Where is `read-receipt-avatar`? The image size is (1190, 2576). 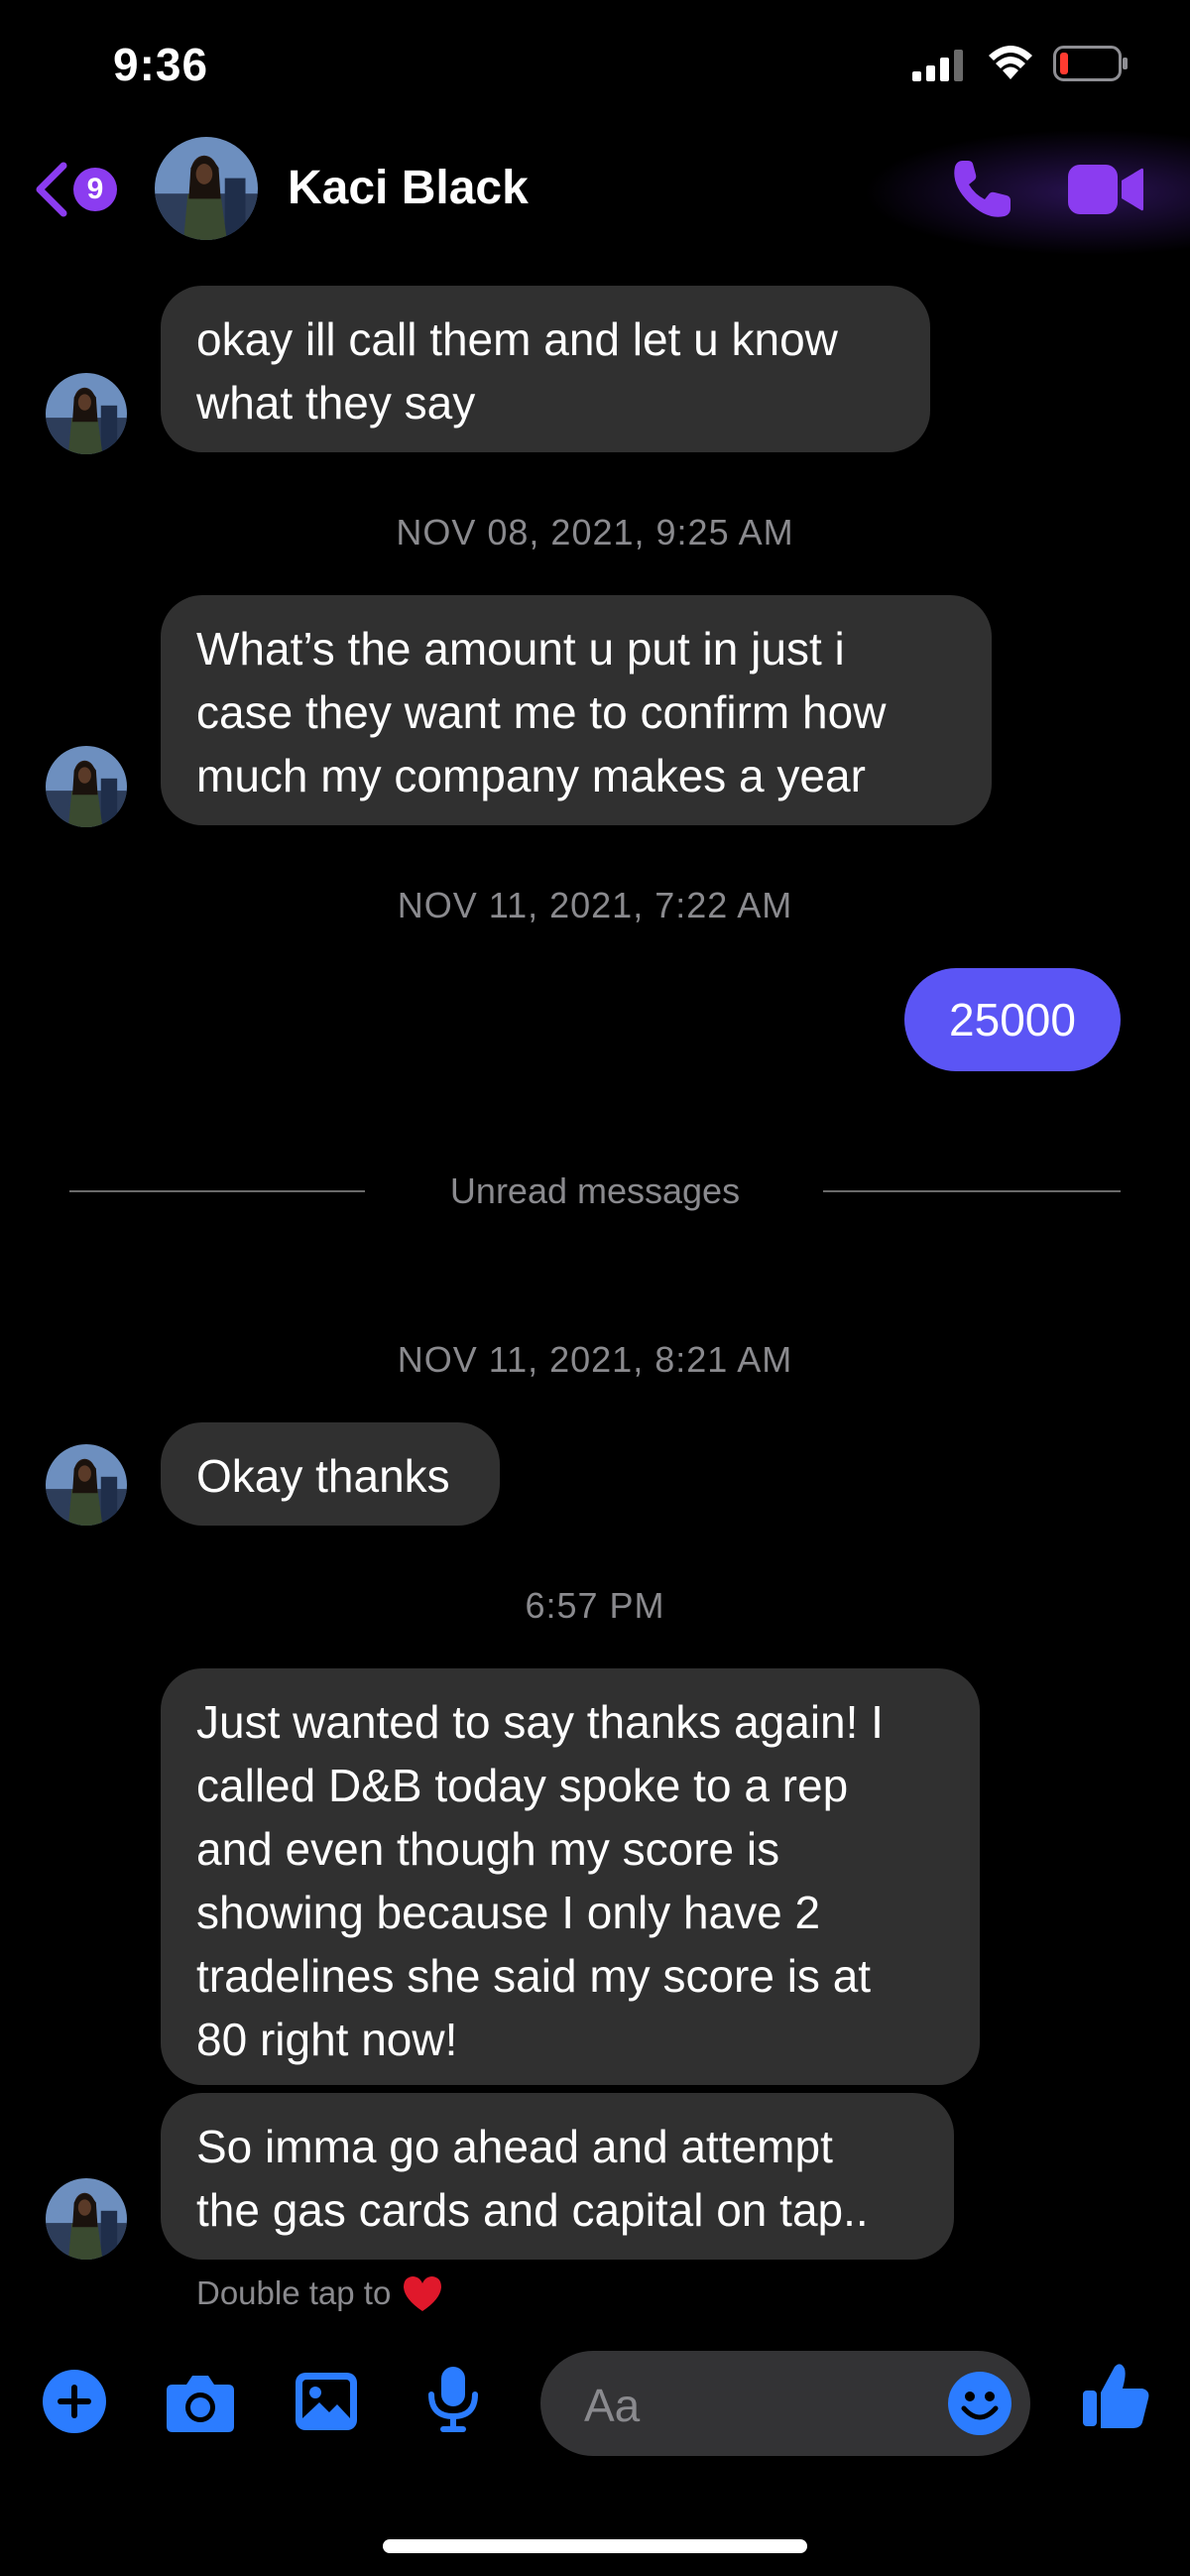
read-receipt-avatar is located at coordinates (1149, 2235).